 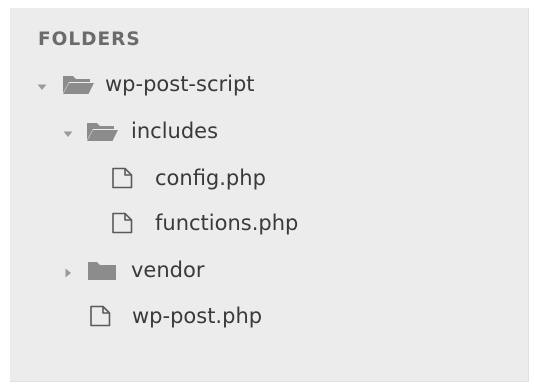 I want to click on folders-header: FOLDERS, so click(x=89, y=39).